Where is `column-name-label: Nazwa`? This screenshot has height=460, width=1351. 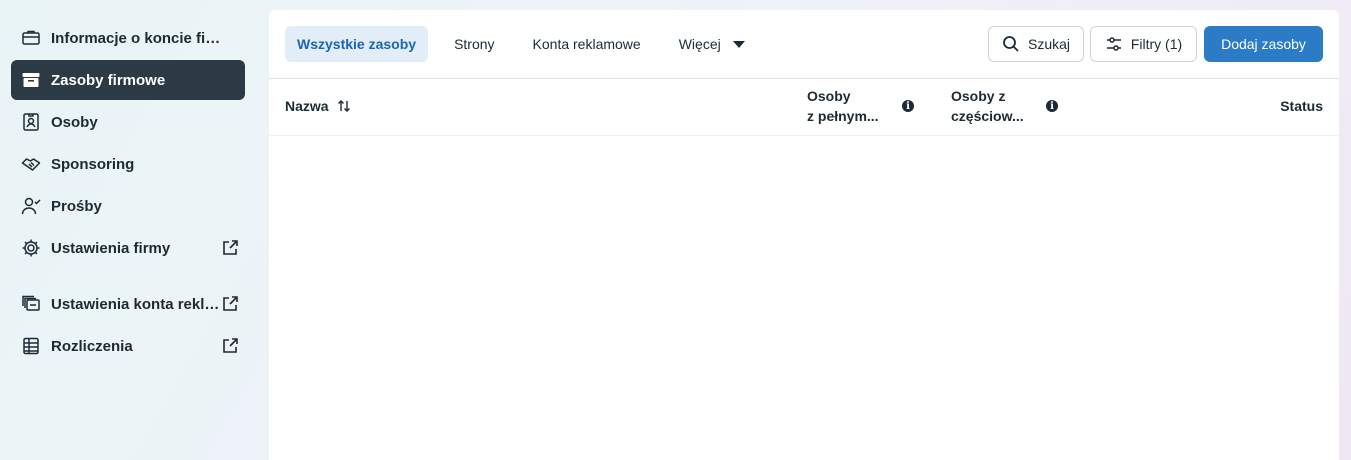
column-name-label: Nazwa is located at coordinates (307, 106).